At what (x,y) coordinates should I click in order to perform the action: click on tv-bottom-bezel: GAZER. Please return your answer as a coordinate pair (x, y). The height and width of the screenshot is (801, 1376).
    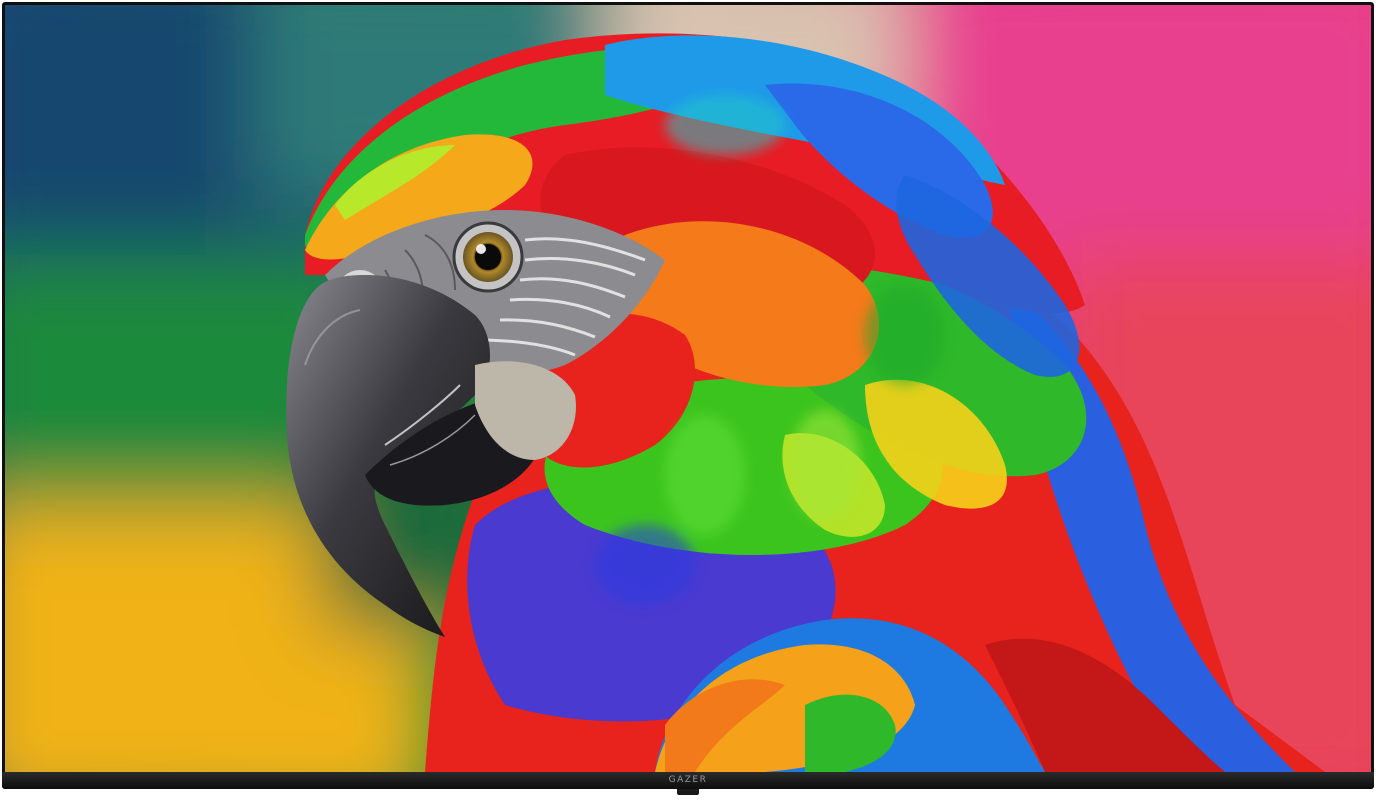
    Looking at the image, I should click on (688, 780).